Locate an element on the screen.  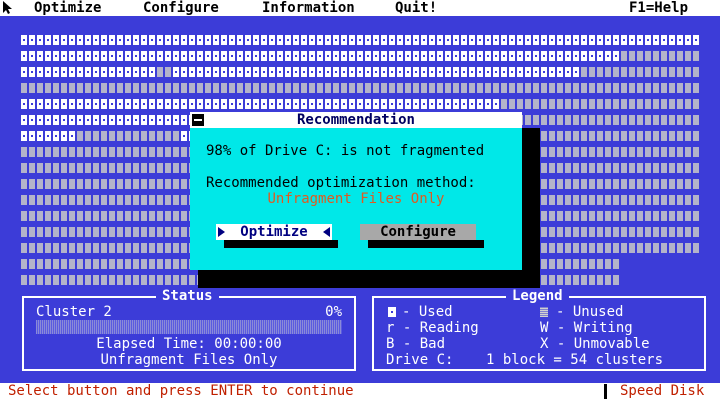
legend-writing: W - Writing is located at coordinates (586, 328).